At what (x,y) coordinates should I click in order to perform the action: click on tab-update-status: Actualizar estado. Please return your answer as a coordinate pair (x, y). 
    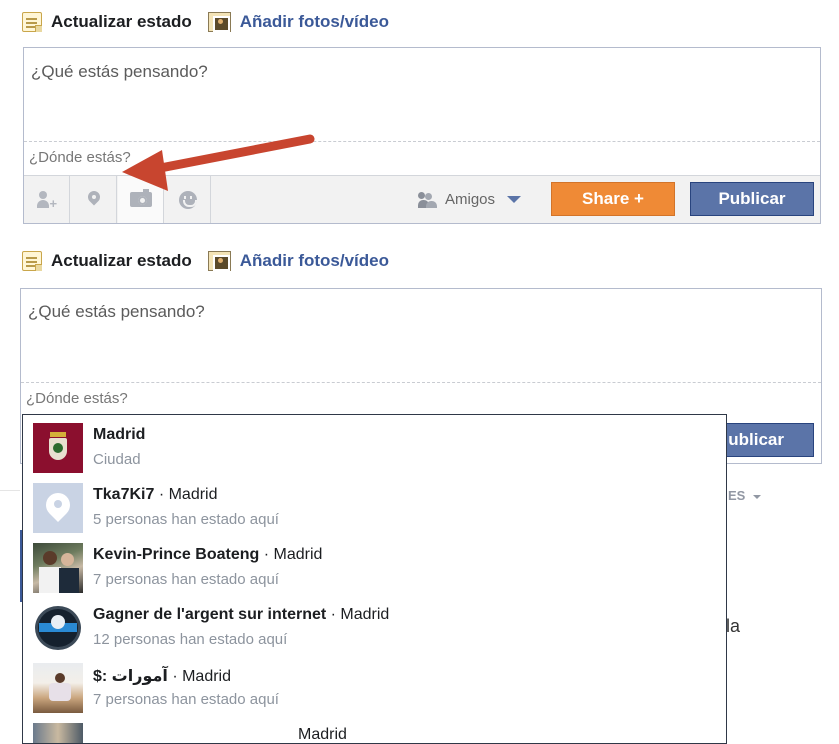
    Looking at the image, I should click on (107, 22).